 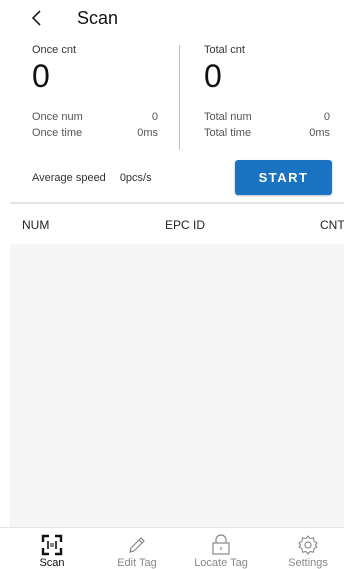 What do you see at coordinates (137, 545) in the screenshot?
I see `pencil-icon` at bounding box center [137, 545].